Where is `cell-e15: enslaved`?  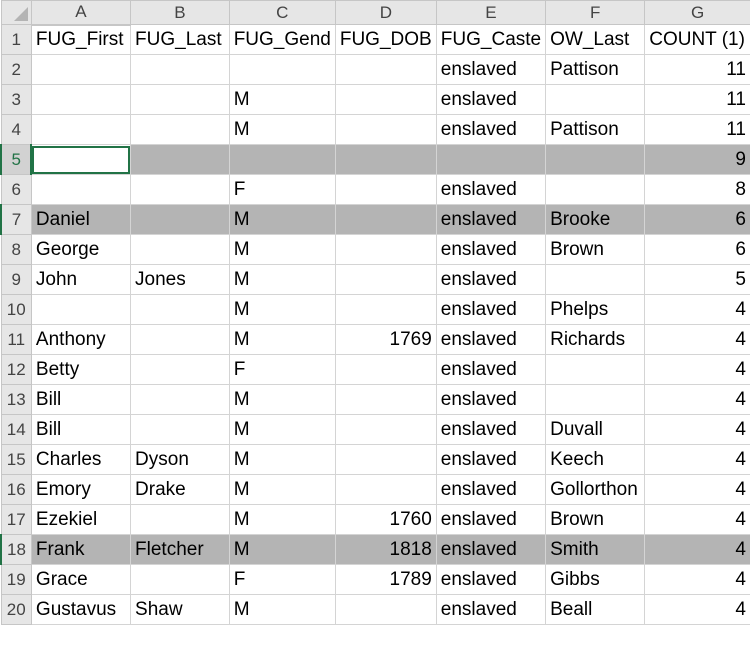 cell-e15: enslaved is located at coordinates (491, 459).